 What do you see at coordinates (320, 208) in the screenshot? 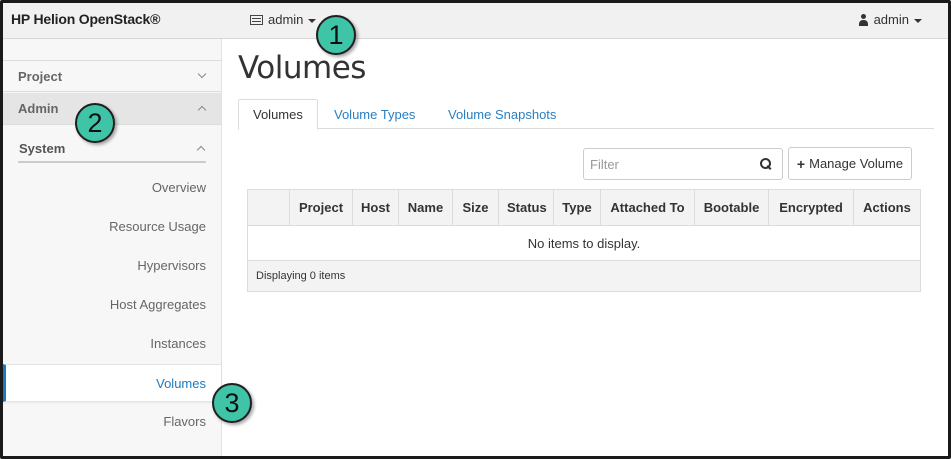
I see `column-header-project: Project` at bounding box center [320, 208].